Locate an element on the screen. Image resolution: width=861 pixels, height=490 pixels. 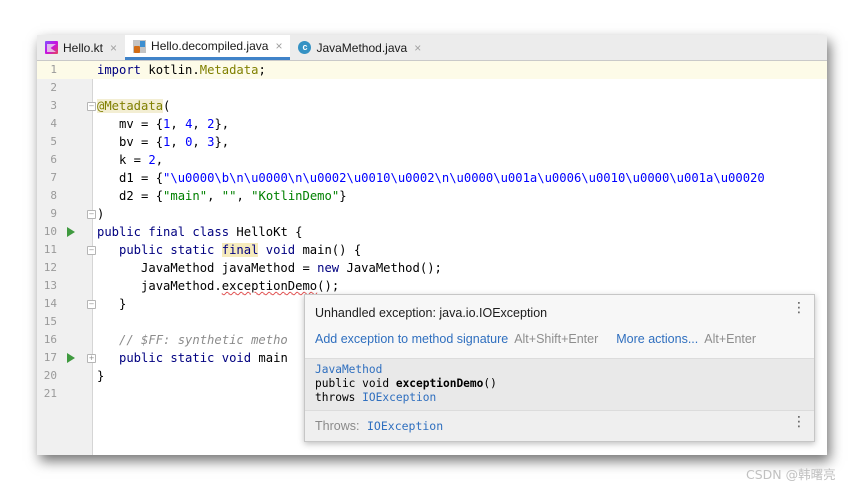
popup-title: Unhandled exception: java.io.IOException is located at coordinates (431, 313).